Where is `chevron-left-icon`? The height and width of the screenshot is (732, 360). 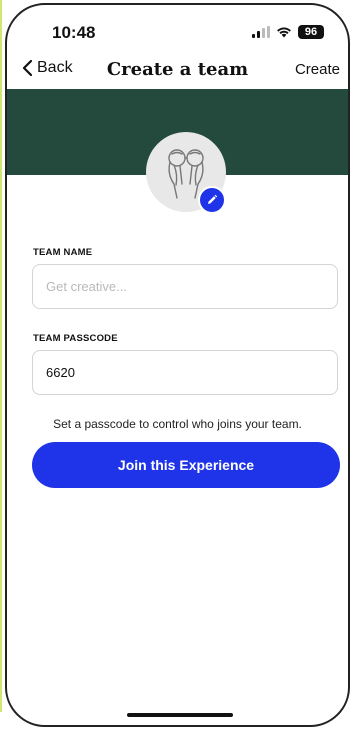
chevron-left-icon is located at coordinates (27, 68).